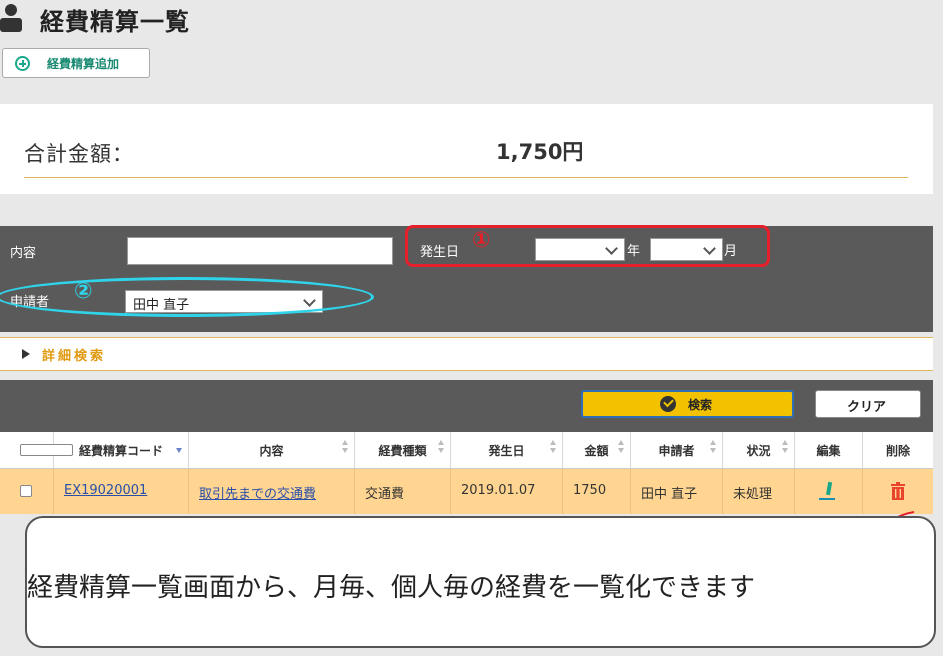  I want to click on content-label: 内容, so click(23, 253).